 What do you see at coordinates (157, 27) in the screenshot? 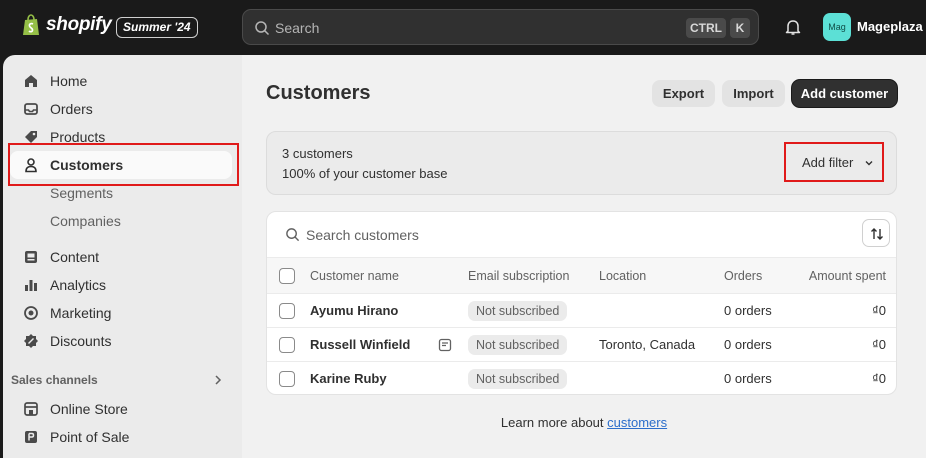
I see `edition-badge: Summer '24` at bounding box center [157, 27].